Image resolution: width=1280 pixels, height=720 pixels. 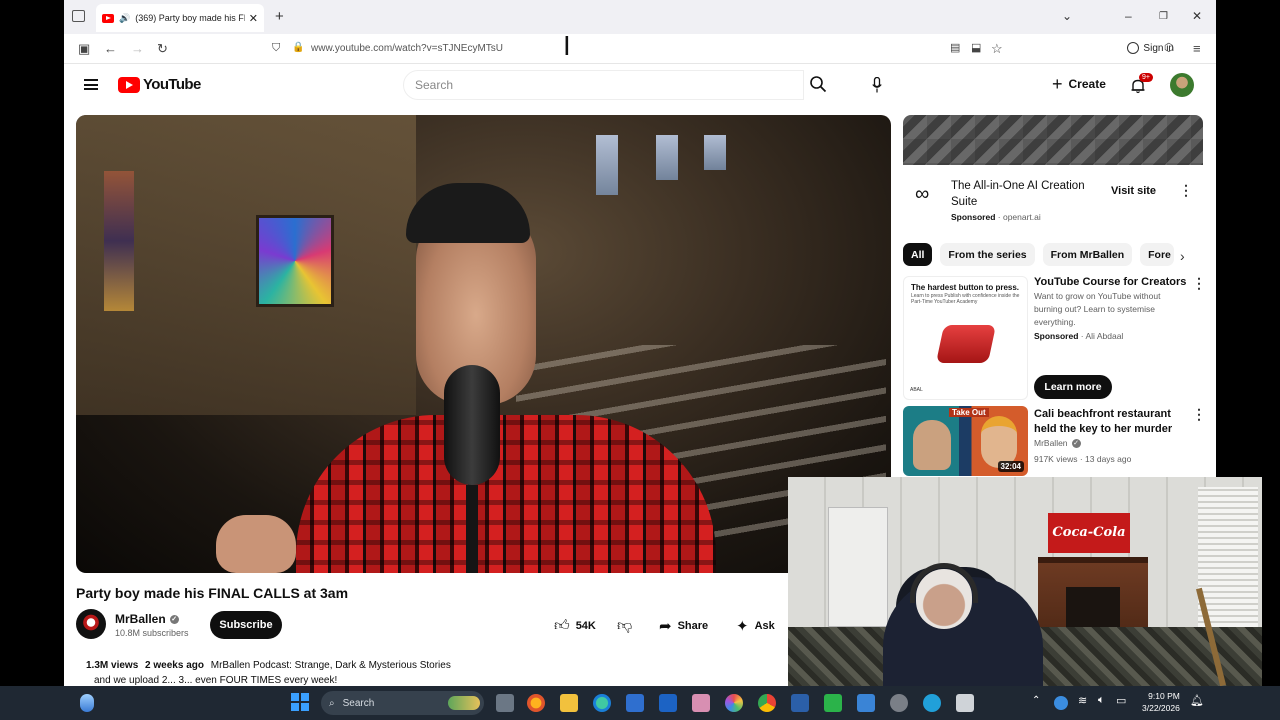 I want to click on search-input: Search, so click(x=603, y=85).